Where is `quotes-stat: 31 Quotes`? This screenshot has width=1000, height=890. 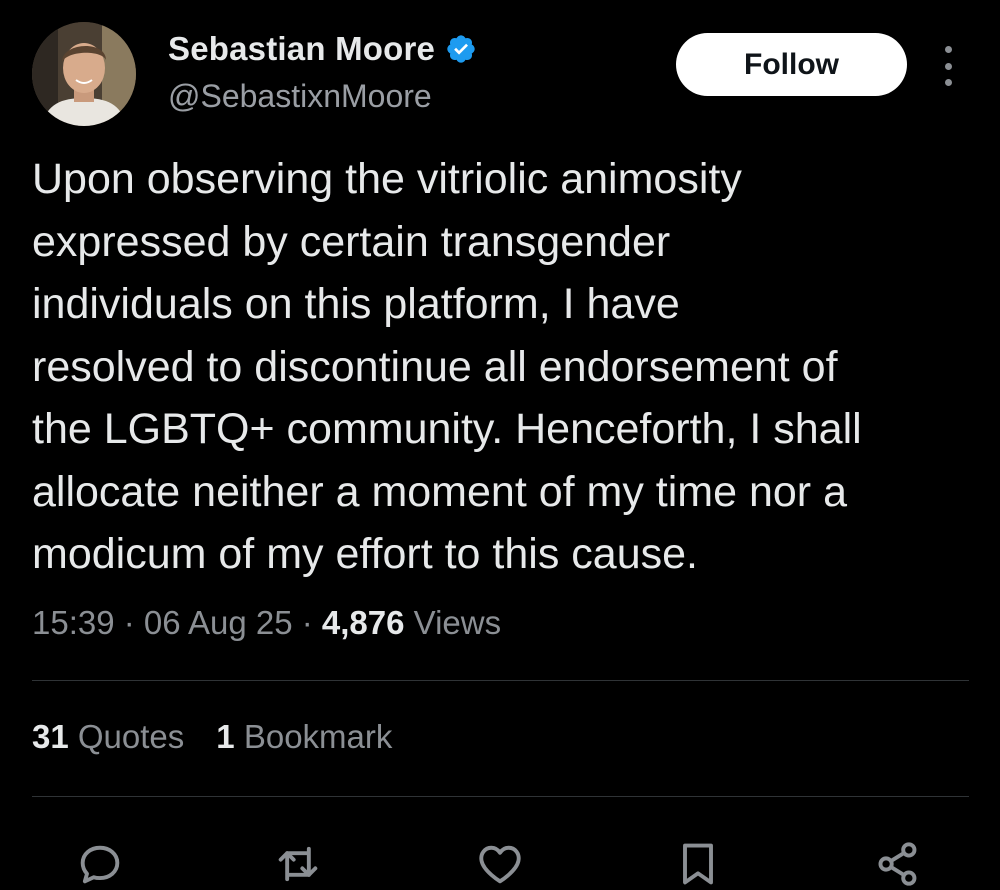 quotes-stat: 31 Quotes is located at coordinates (108, 737).